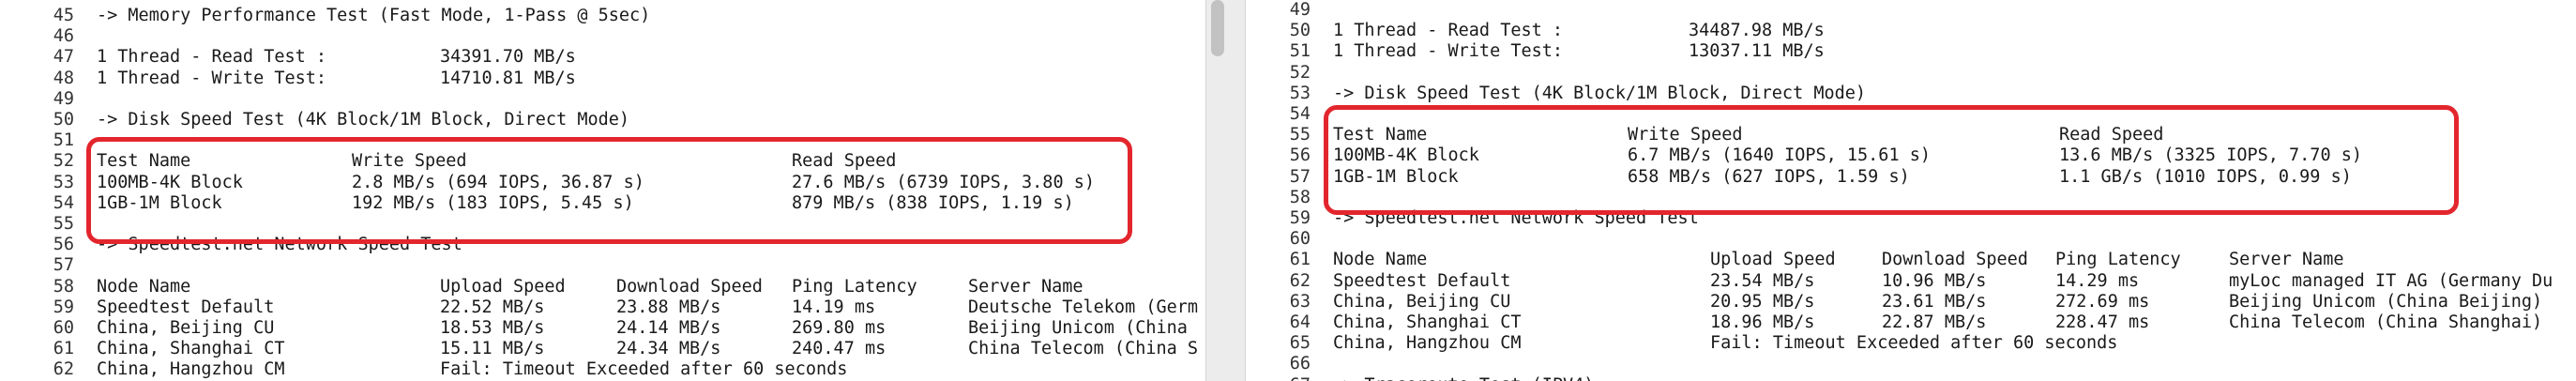 The image size is (2576, 381). I want to click on code-cell: China Telecom (China Shanghai), so click(2386, 322).